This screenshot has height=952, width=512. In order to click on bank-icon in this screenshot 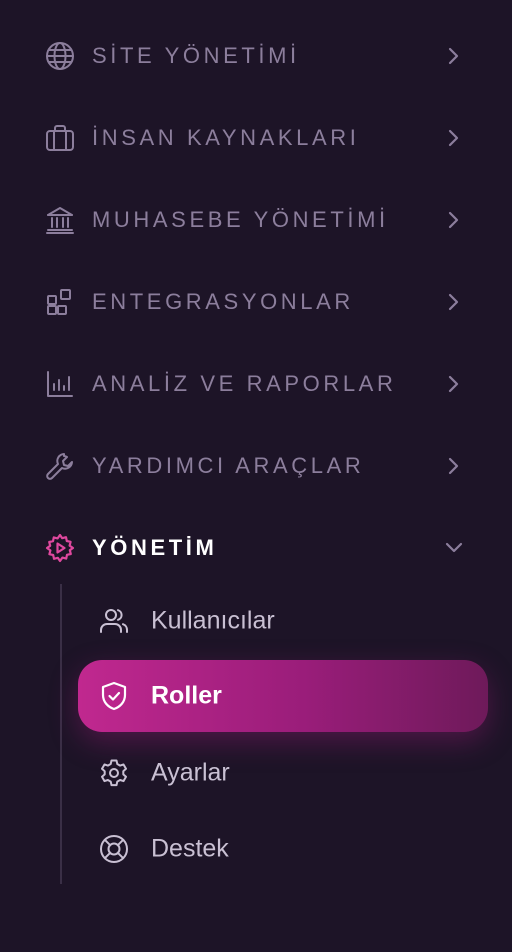, I will do `click(60, 220)`.